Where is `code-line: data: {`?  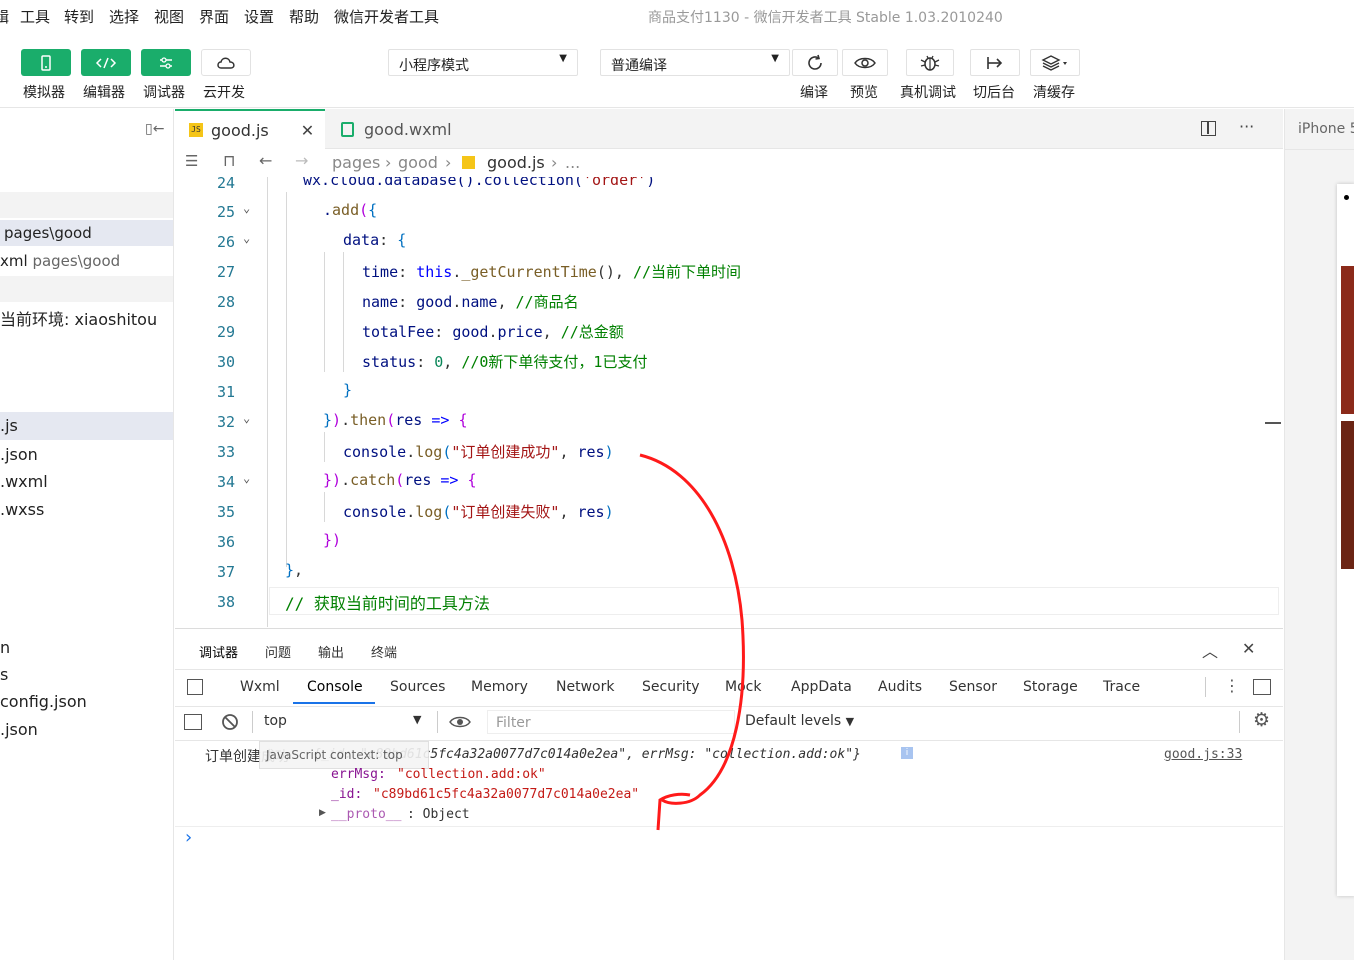 code-line: data: { is located at coordinates (375, 240).